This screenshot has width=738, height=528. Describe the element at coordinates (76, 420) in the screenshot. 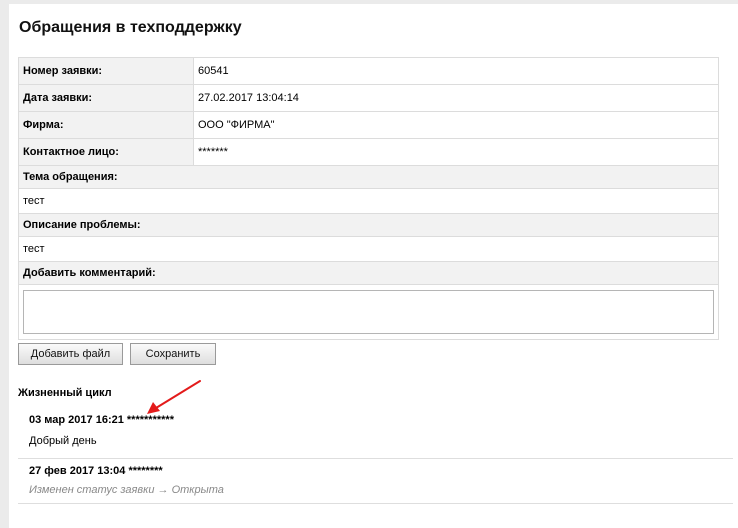

I see `lifecycle-entry-datetime: 03 мар 2017 16:21` at that location.